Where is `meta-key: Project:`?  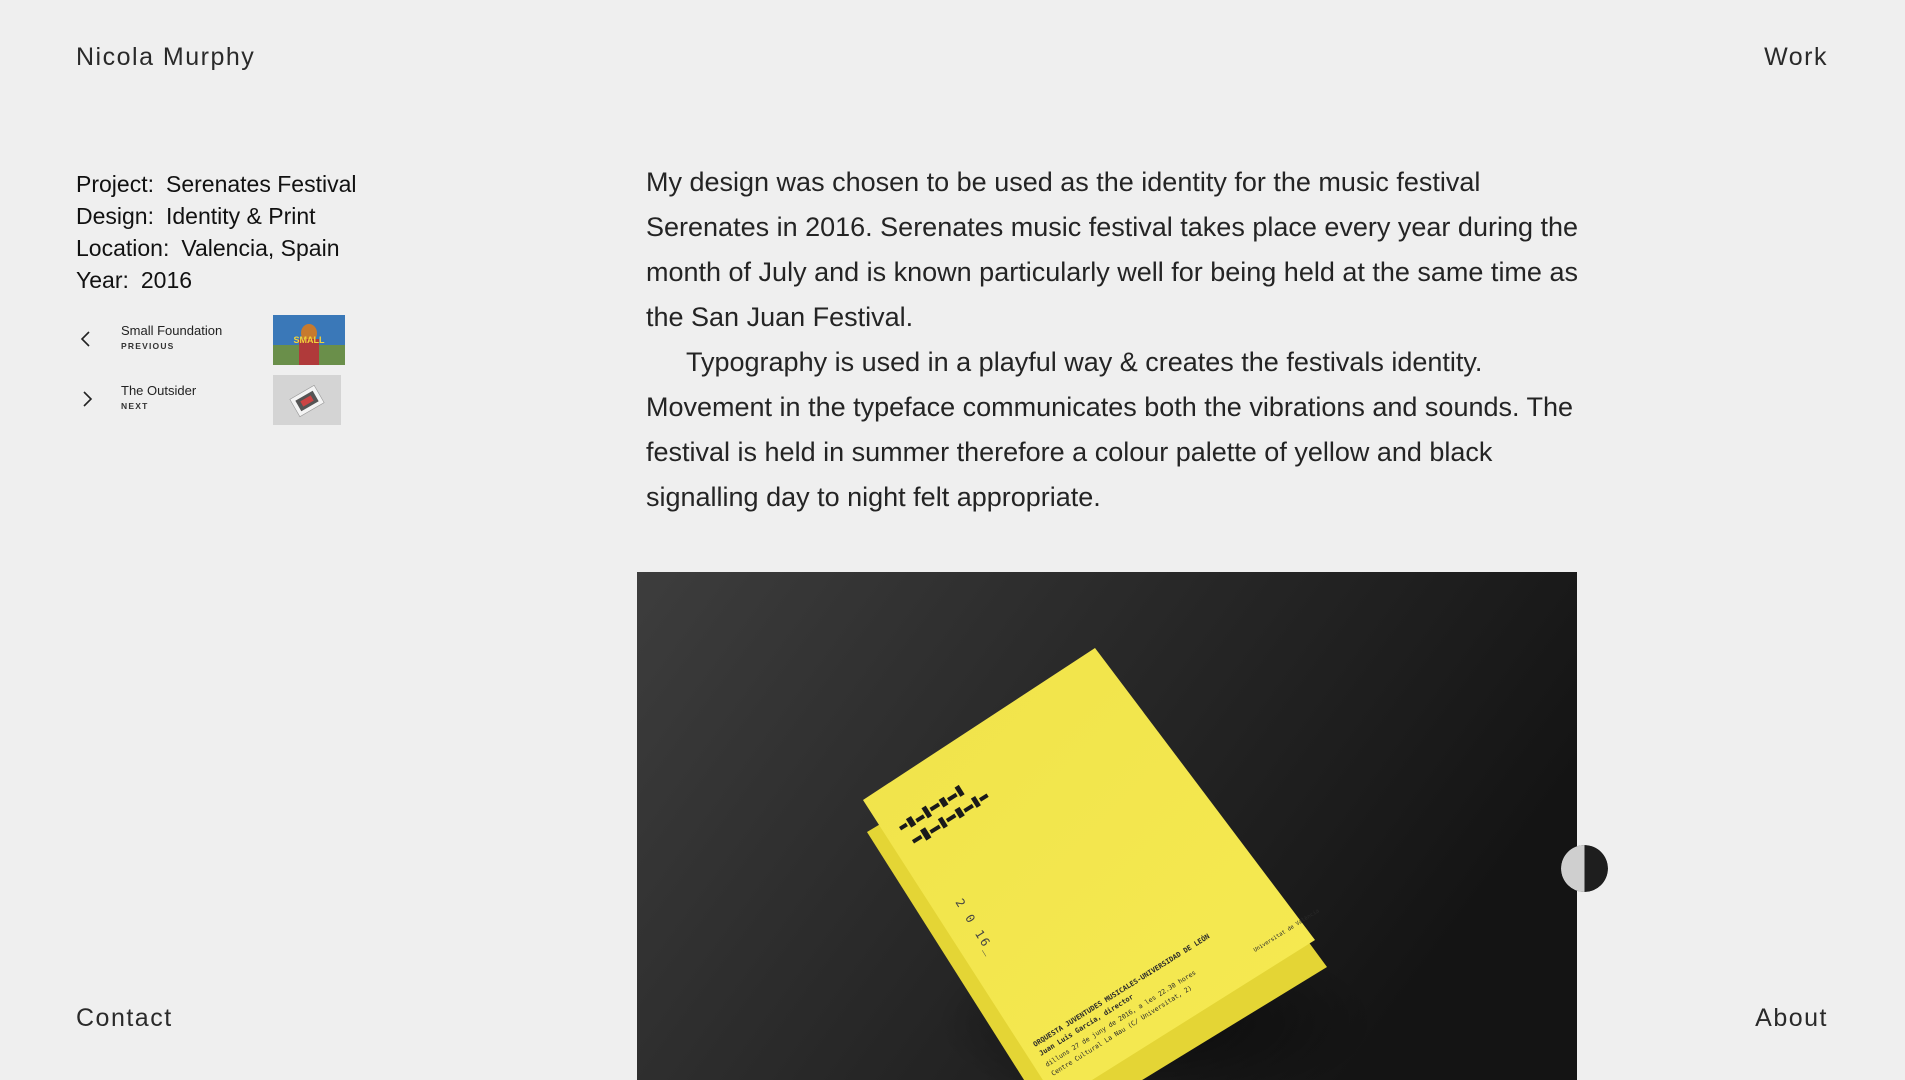
meta-key: Project: is located at coordinates (115, 184).